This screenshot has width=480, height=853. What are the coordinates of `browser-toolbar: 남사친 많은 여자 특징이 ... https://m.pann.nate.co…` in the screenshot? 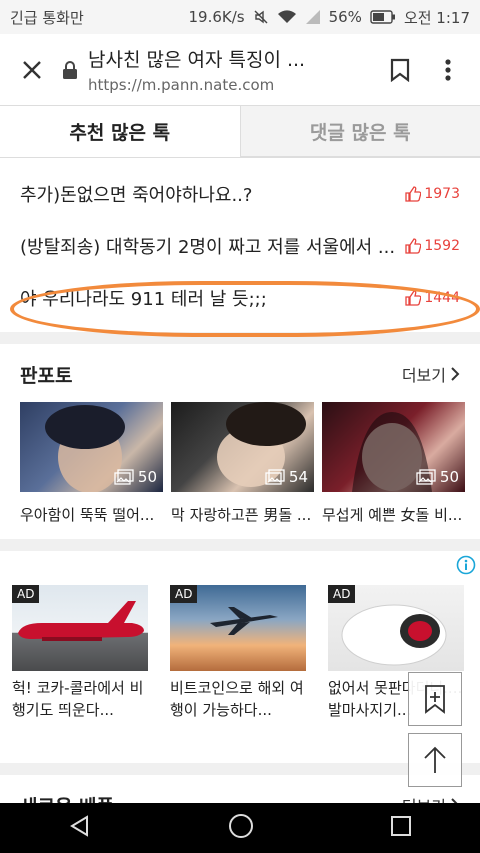 It's located at (240, 70).